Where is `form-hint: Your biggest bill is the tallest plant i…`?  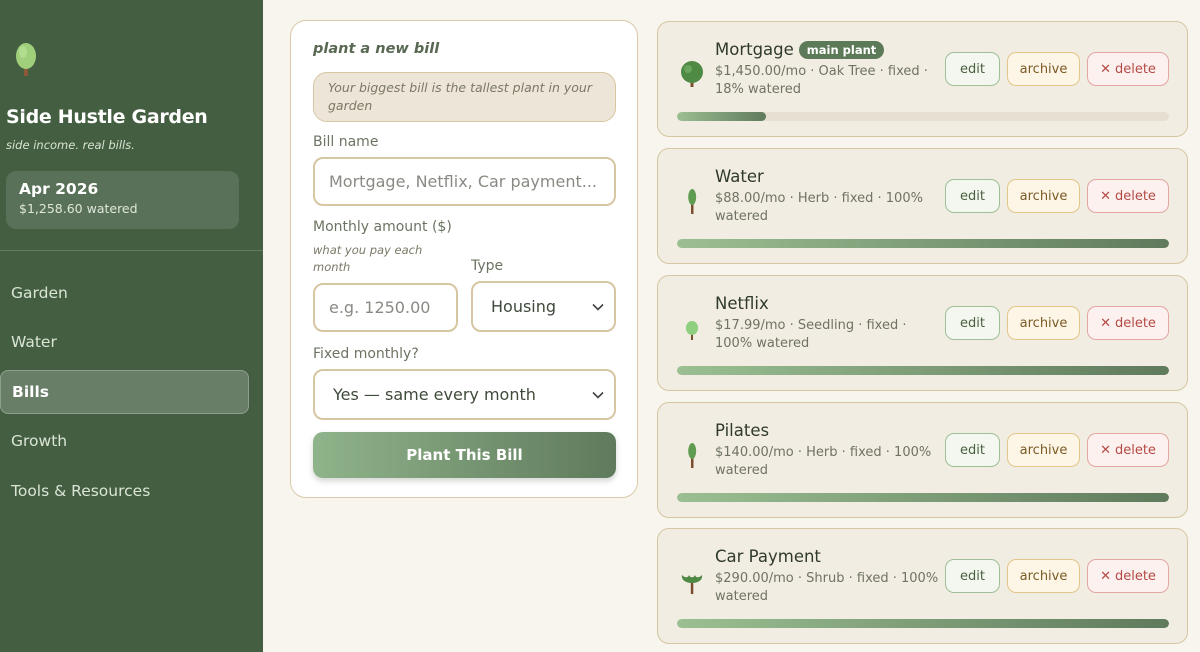 form-hint: Your biggest bill is the tallest plant i… is located at coordinates (464, 97).